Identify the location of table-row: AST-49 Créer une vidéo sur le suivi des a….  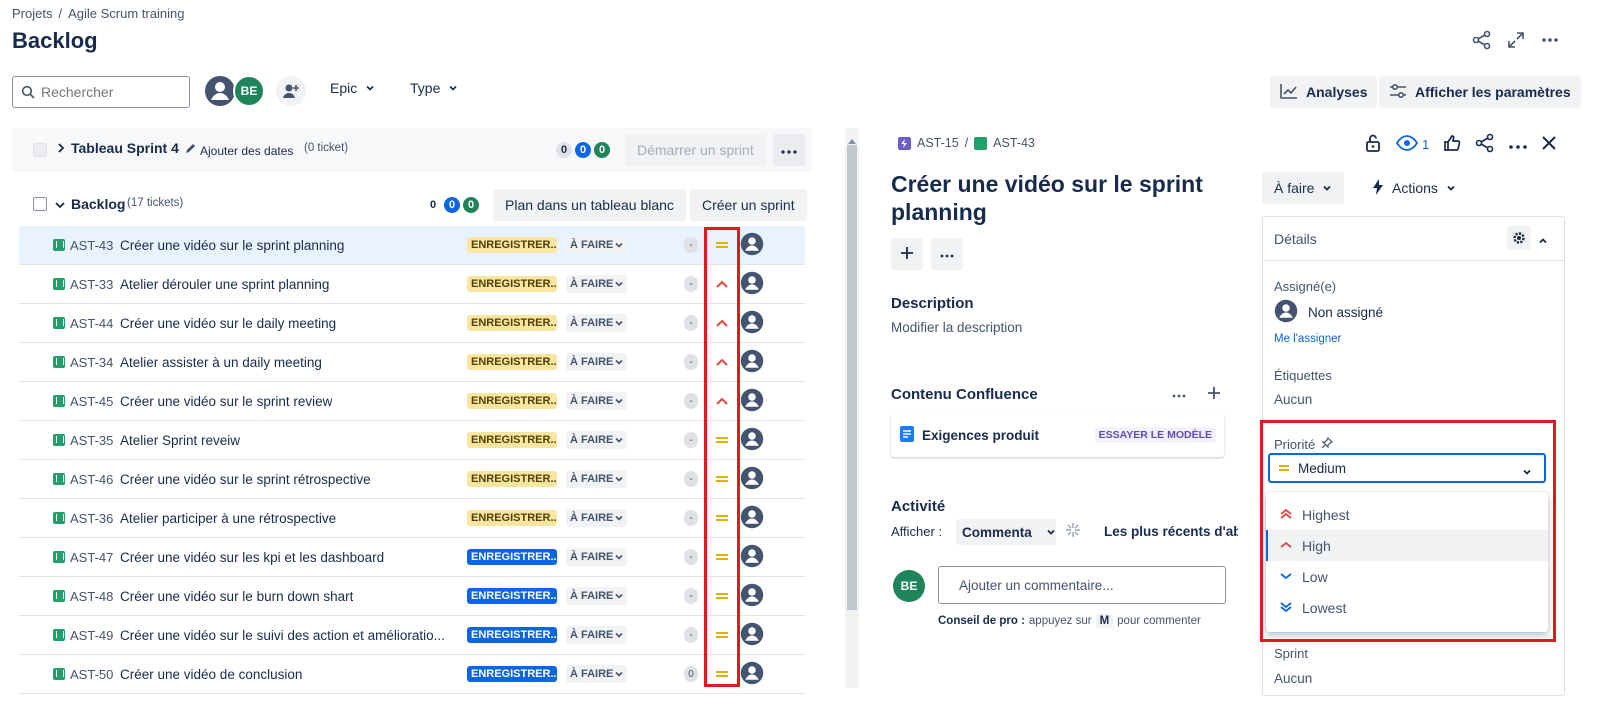
(412, 635).